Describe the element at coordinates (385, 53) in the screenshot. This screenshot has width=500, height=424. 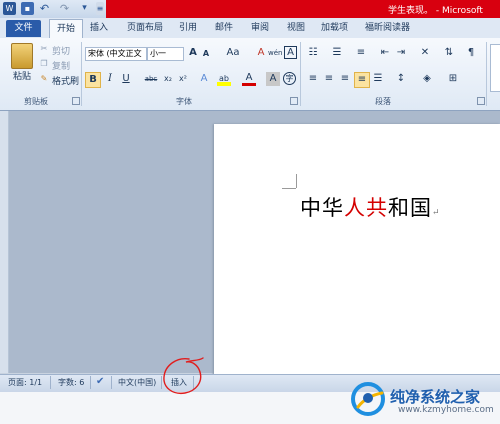
I see `decrease-indent-icon: ⇤` at that location.